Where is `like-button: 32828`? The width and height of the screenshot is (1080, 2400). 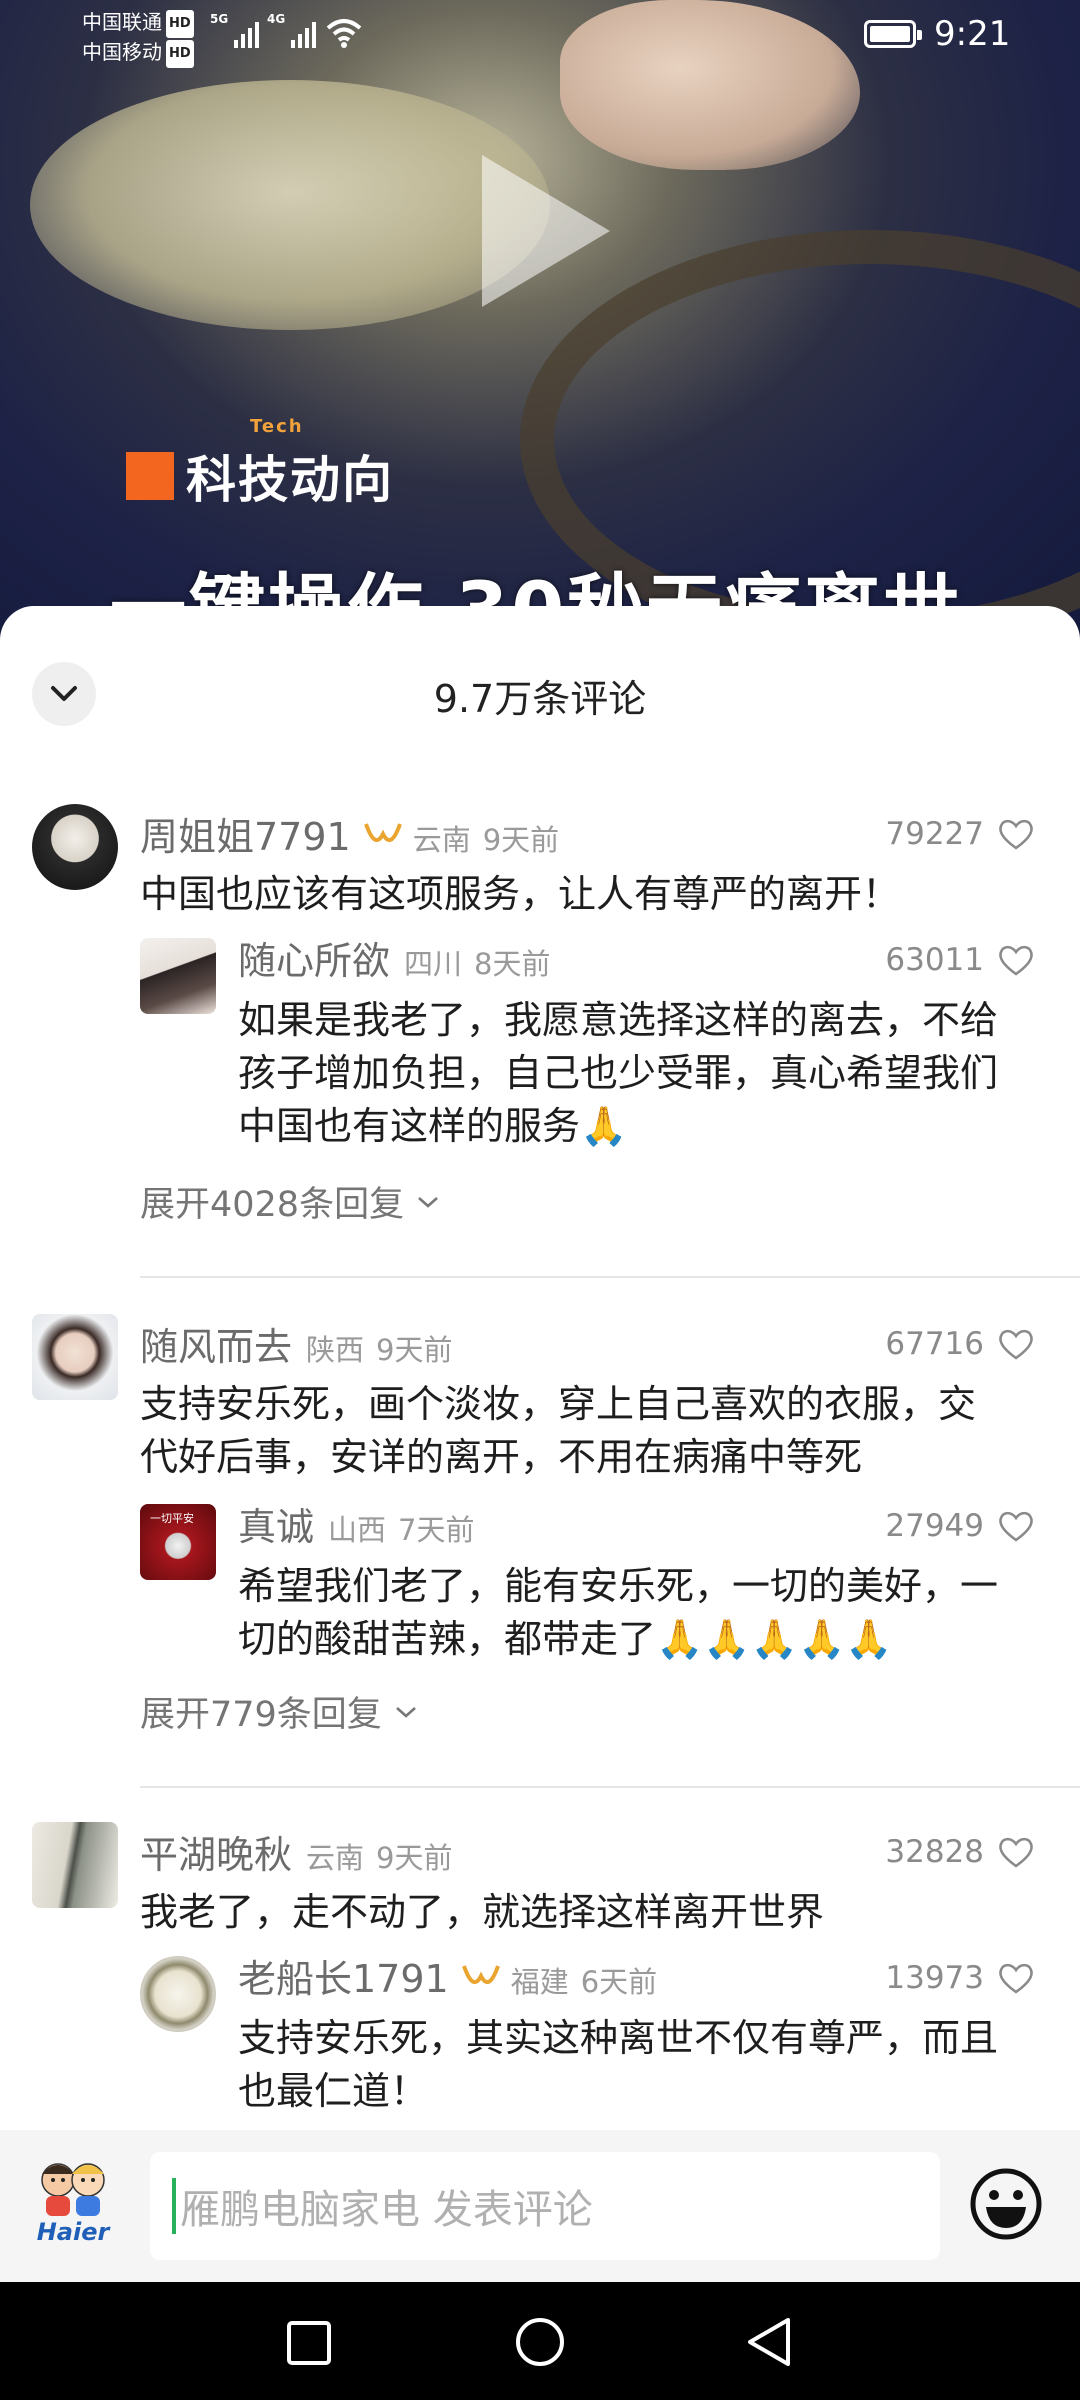
like-button: 32828 is located at coordinates (959, 1852).